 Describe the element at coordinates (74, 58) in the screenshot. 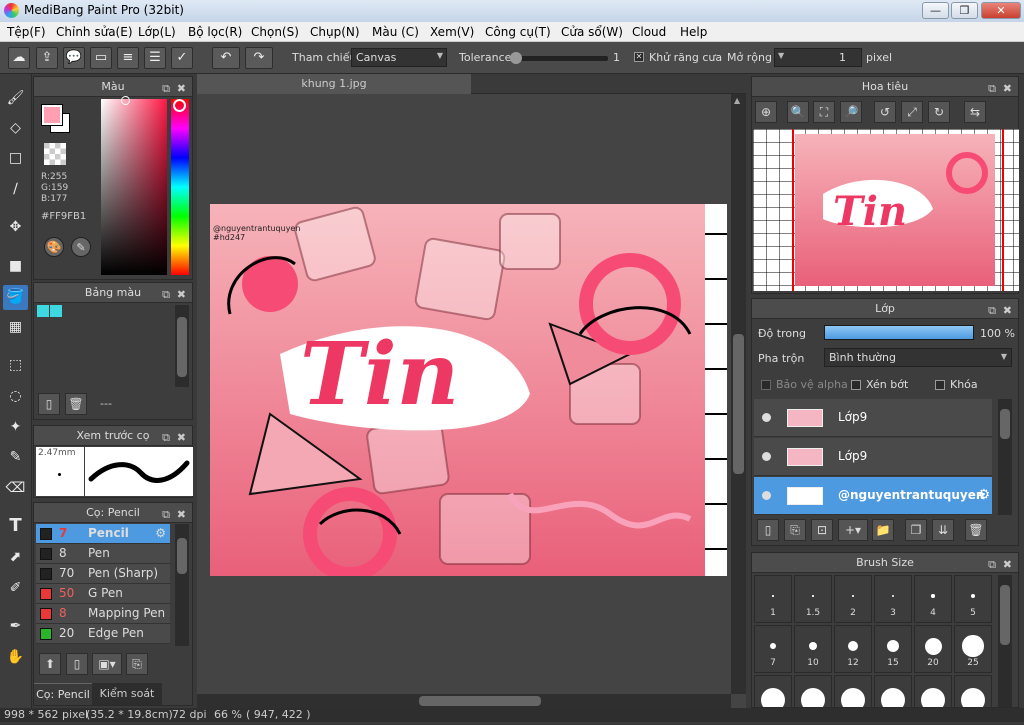

I see `comment-icon: 💬` at that location.